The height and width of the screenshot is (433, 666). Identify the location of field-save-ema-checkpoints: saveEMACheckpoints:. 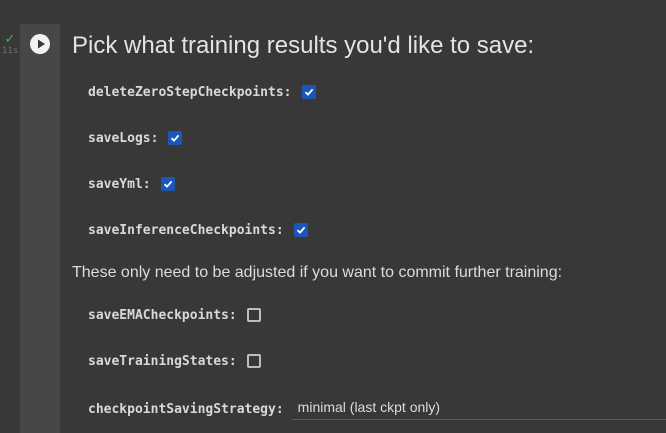
(174, 315).